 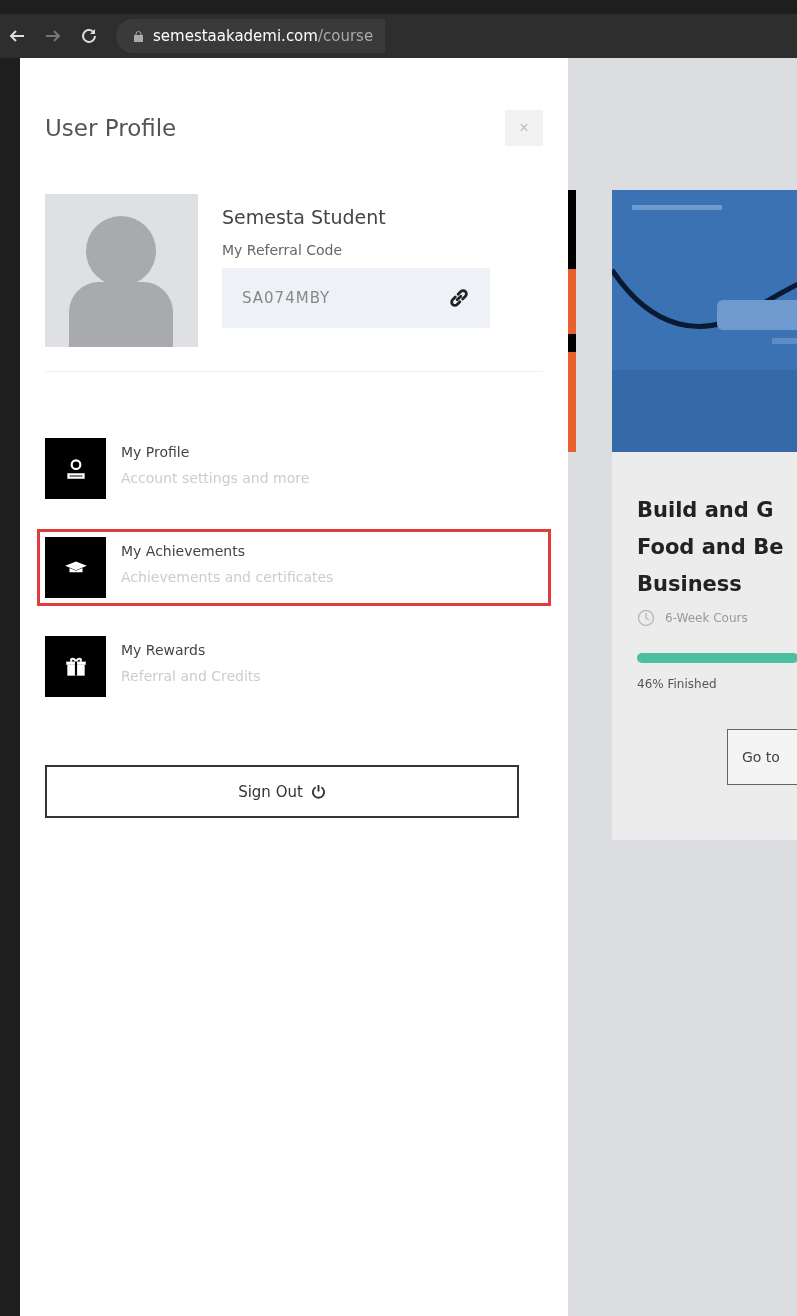 What do you see at coordinates (677, 684) in the screenshot?
I see `progress-text: 46% Finished` at bounding box center [677, 684].